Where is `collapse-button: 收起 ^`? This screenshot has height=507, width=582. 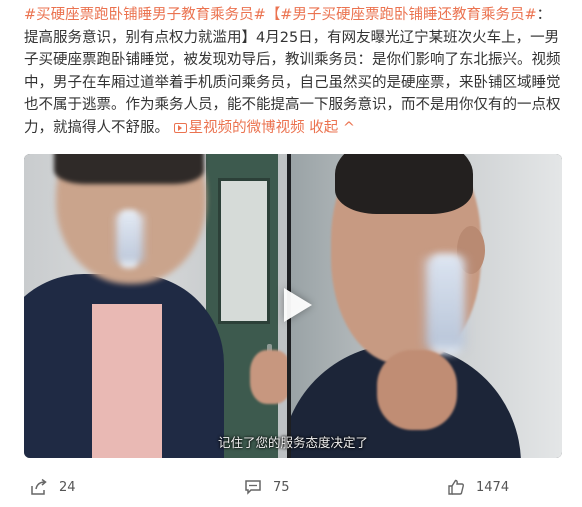 collapse-button: 收起 ^ is located at coordinates (332, 128).